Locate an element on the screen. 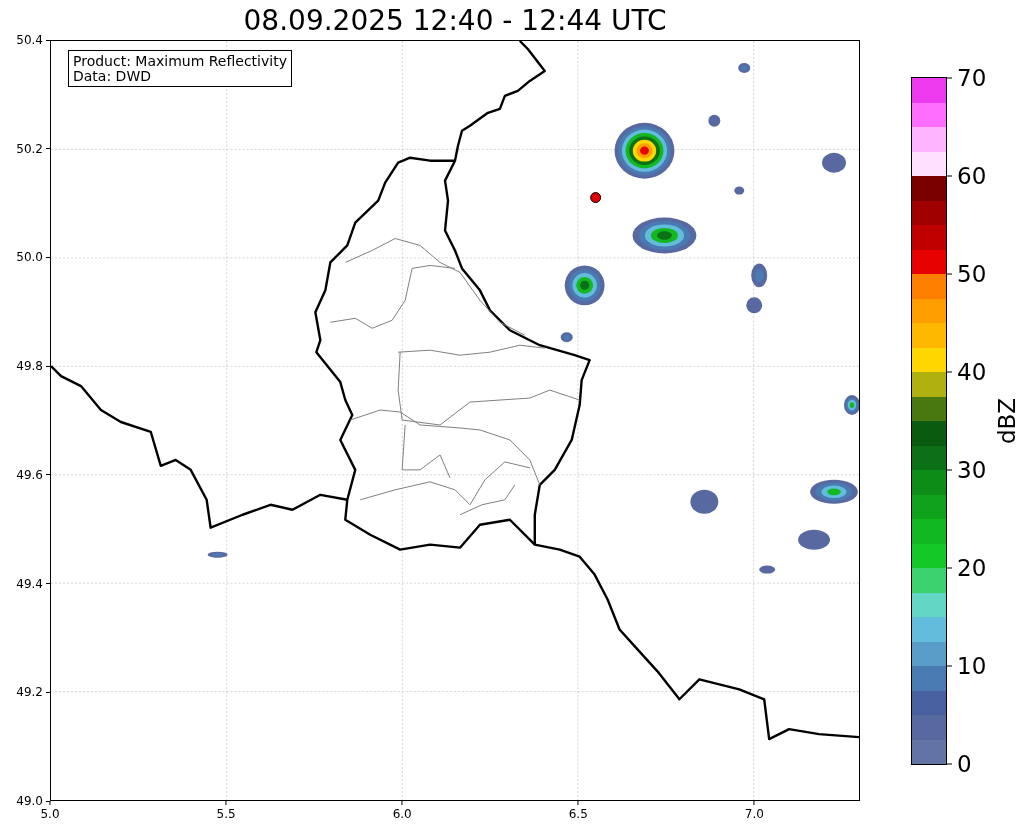 The image size is (1023, 834). axis-tick-label: 6.0 is located at coordinates (402, 814).